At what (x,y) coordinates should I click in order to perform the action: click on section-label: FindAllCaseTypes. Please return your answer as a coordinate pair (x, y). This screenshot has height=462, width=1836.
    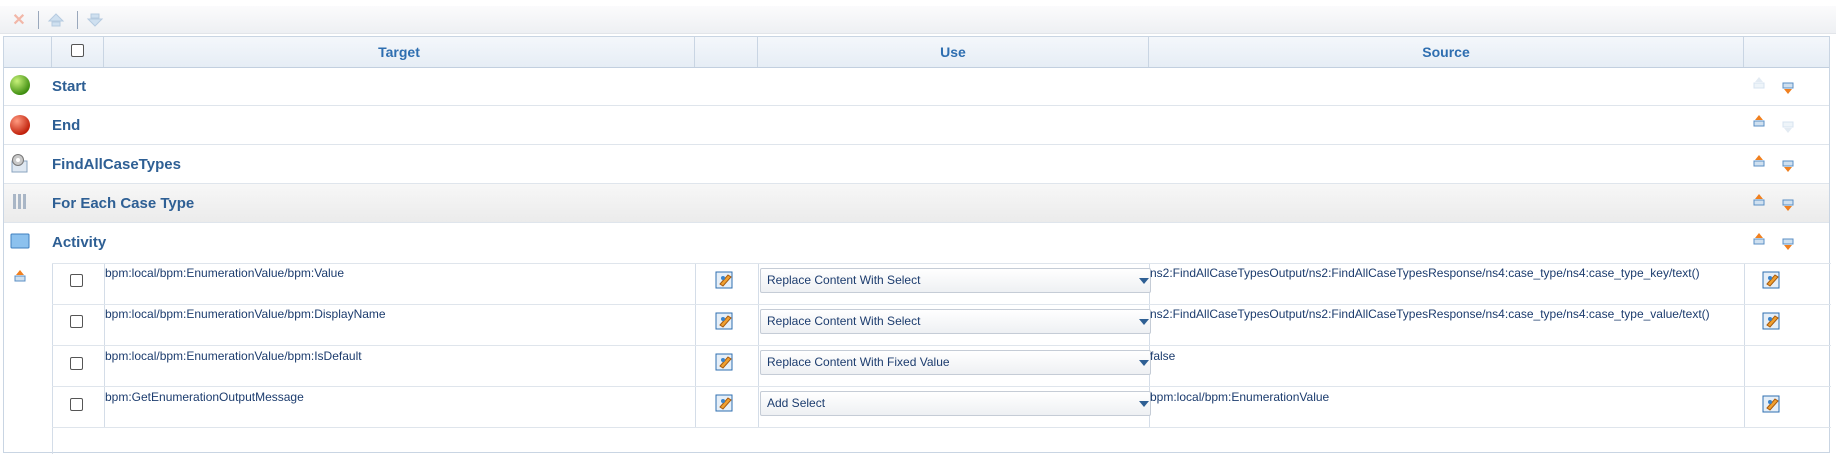
    Looking at the image, I should click on (116, 164).